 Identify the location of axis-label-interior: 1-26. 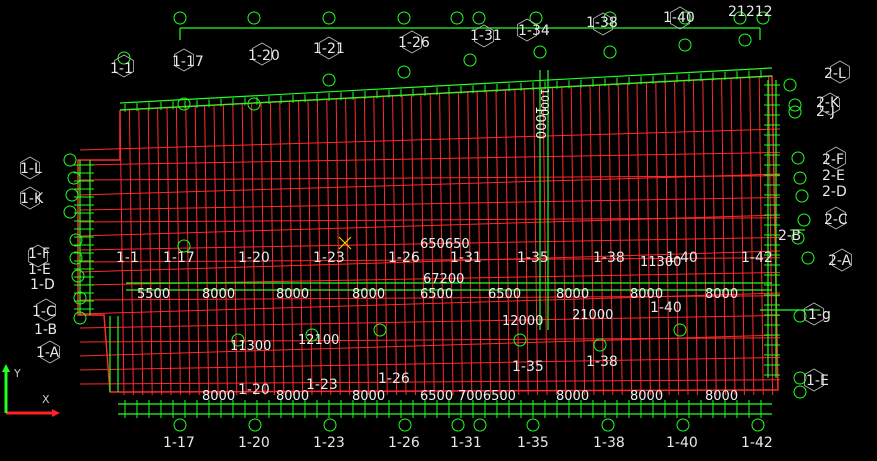
(404, 258).